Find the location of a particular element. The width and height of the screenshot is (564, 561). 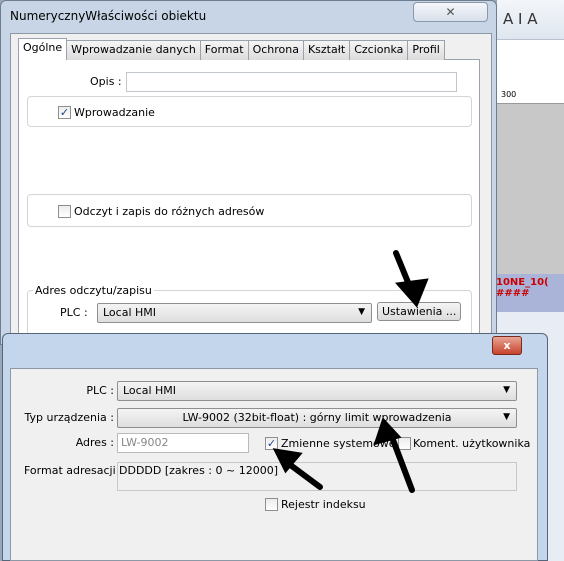

arrow-down-head-icon is located at coordinates (412, 293).